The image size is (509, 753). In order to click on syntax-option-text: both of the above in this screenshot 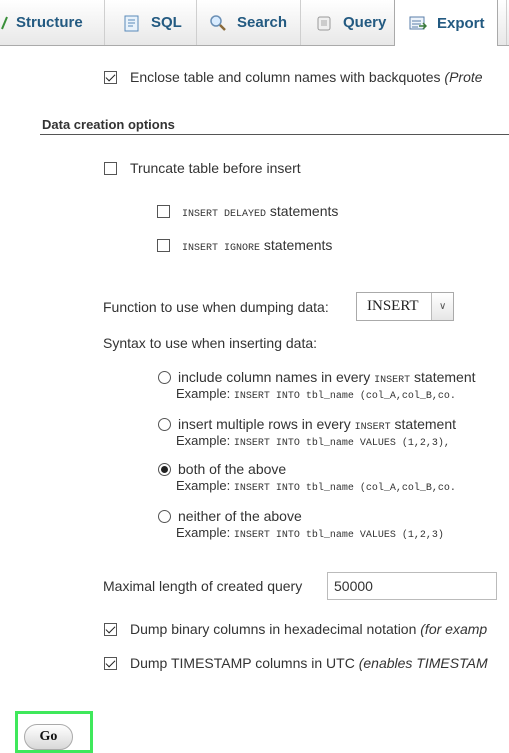, I will do `click(232, 469)`.